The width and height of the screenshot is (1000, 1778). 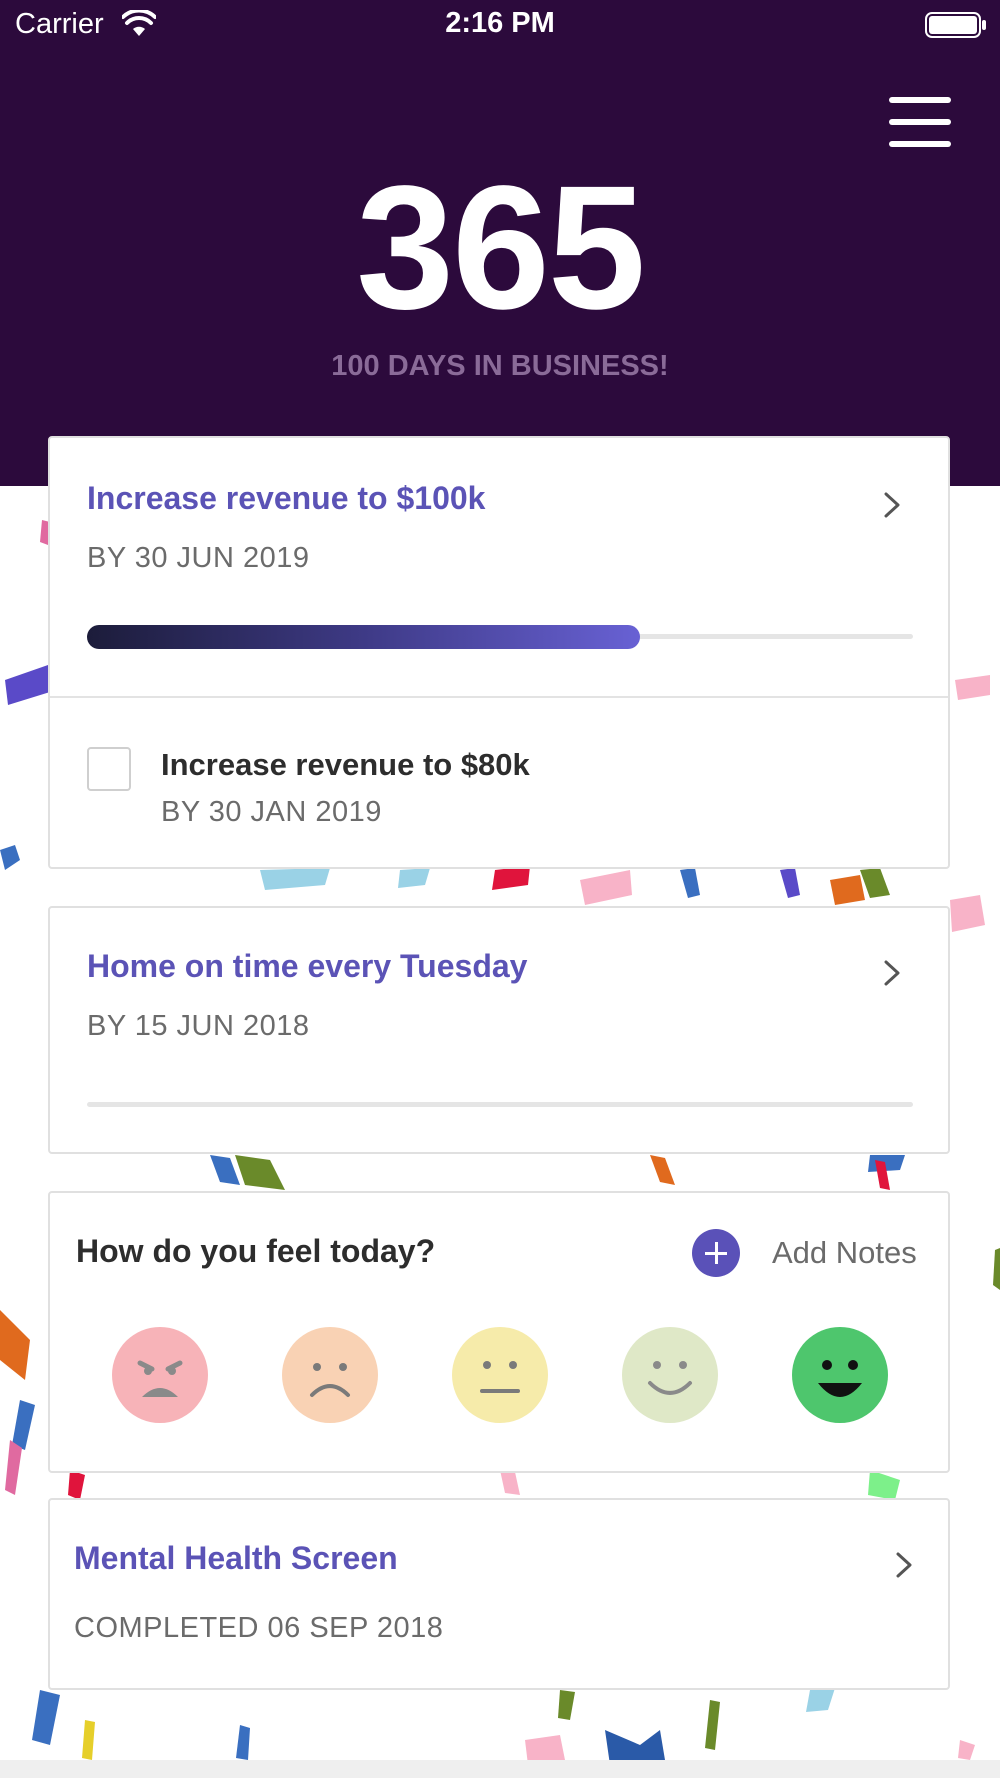 I want to click on goal-header: Increase revenue to $100k BY 30 JUN 2019, so click(x=499, y=567).